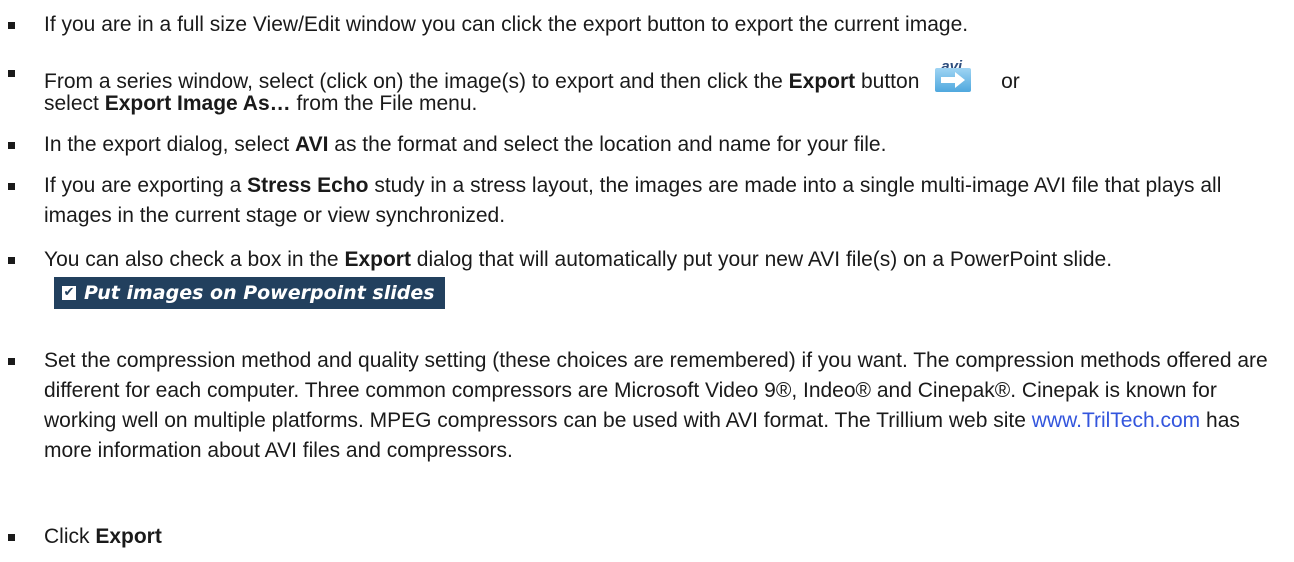 Image resolution: width=1294 pixels, height=562 pixels. What do you see at coordinates (169, 144) in the screenshot?
I see `list-item-text: In the export dialog, select` at bounding box center [169, 144].